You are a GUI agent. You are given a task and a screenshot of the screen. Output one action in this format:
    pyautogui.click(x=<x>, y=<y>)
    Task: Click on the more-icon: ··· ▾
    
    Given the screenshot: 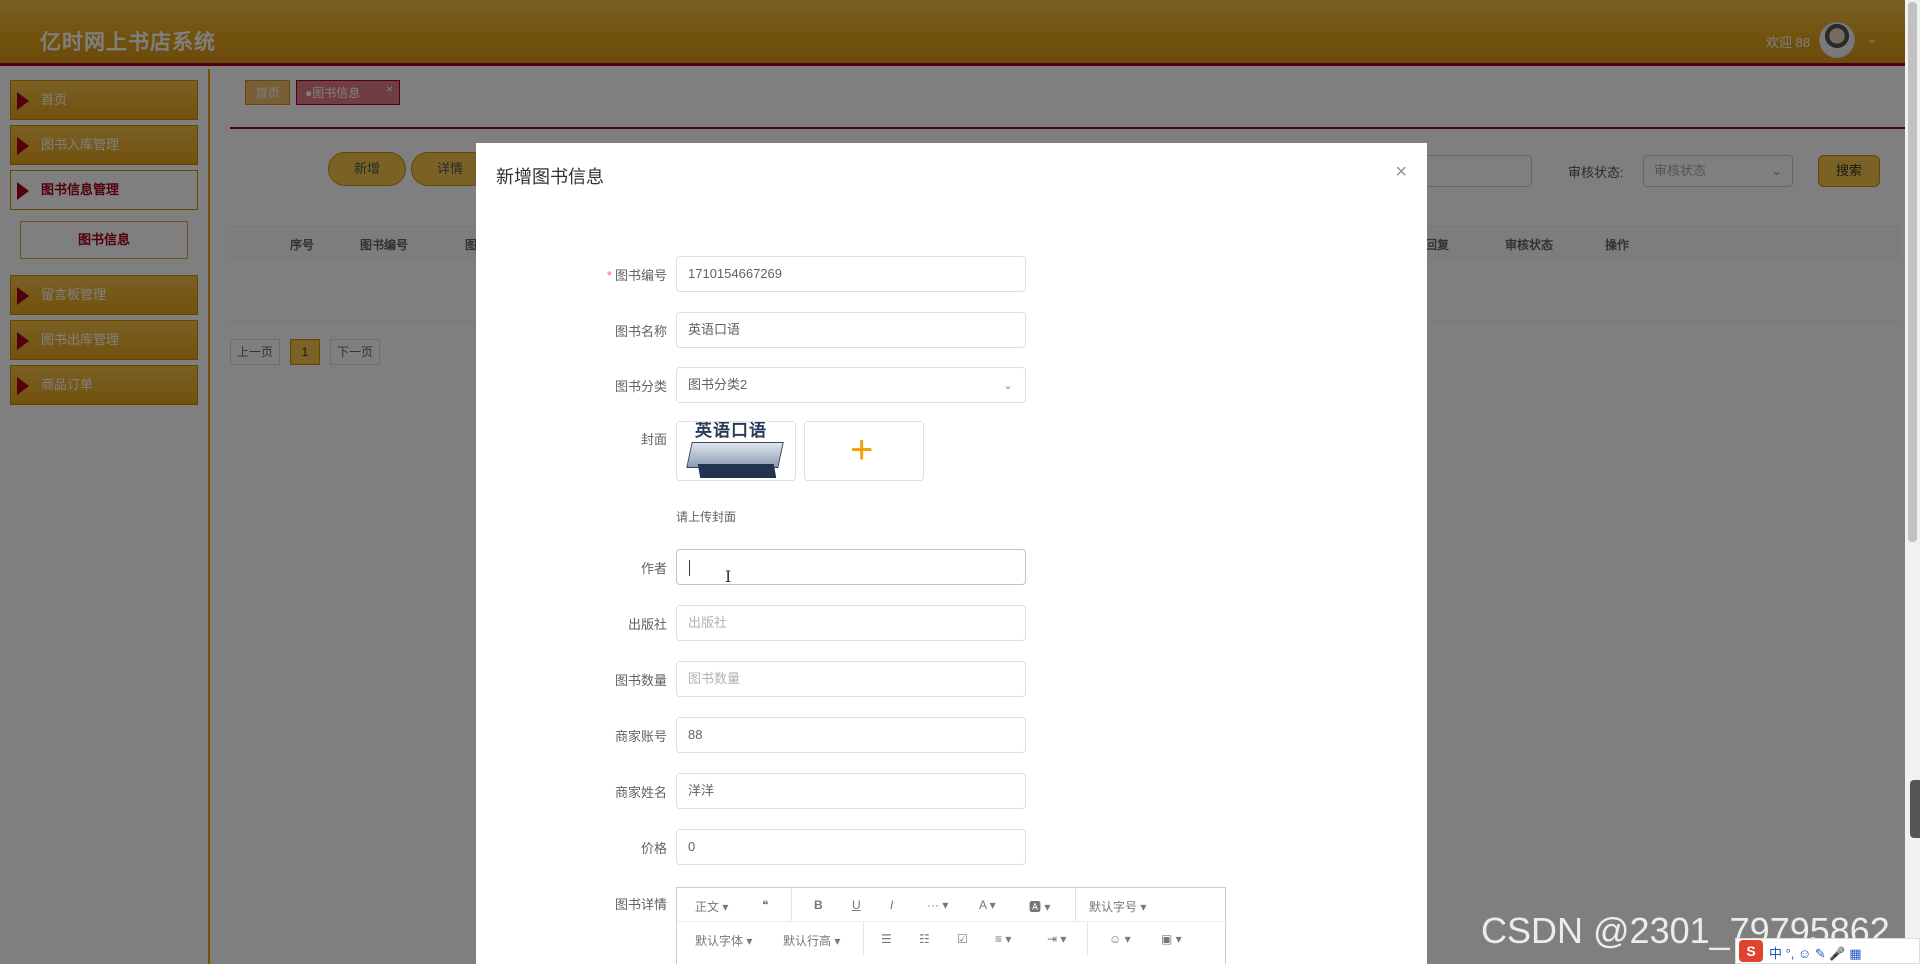 What is the action you would take?
    pyautogui.click(x=937, y=905)
    